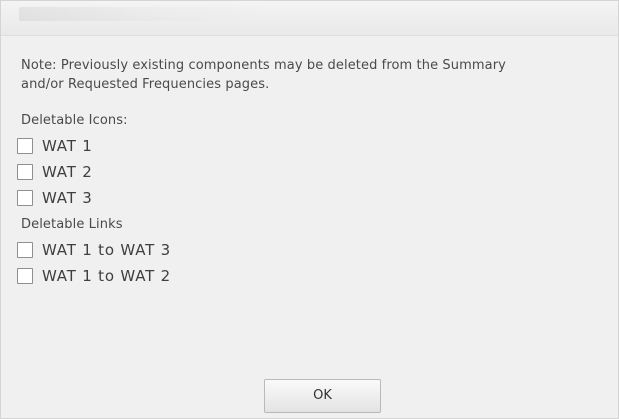 The image size is (619, 419). I want to click on dialog-titlebar, so click(309, 18).